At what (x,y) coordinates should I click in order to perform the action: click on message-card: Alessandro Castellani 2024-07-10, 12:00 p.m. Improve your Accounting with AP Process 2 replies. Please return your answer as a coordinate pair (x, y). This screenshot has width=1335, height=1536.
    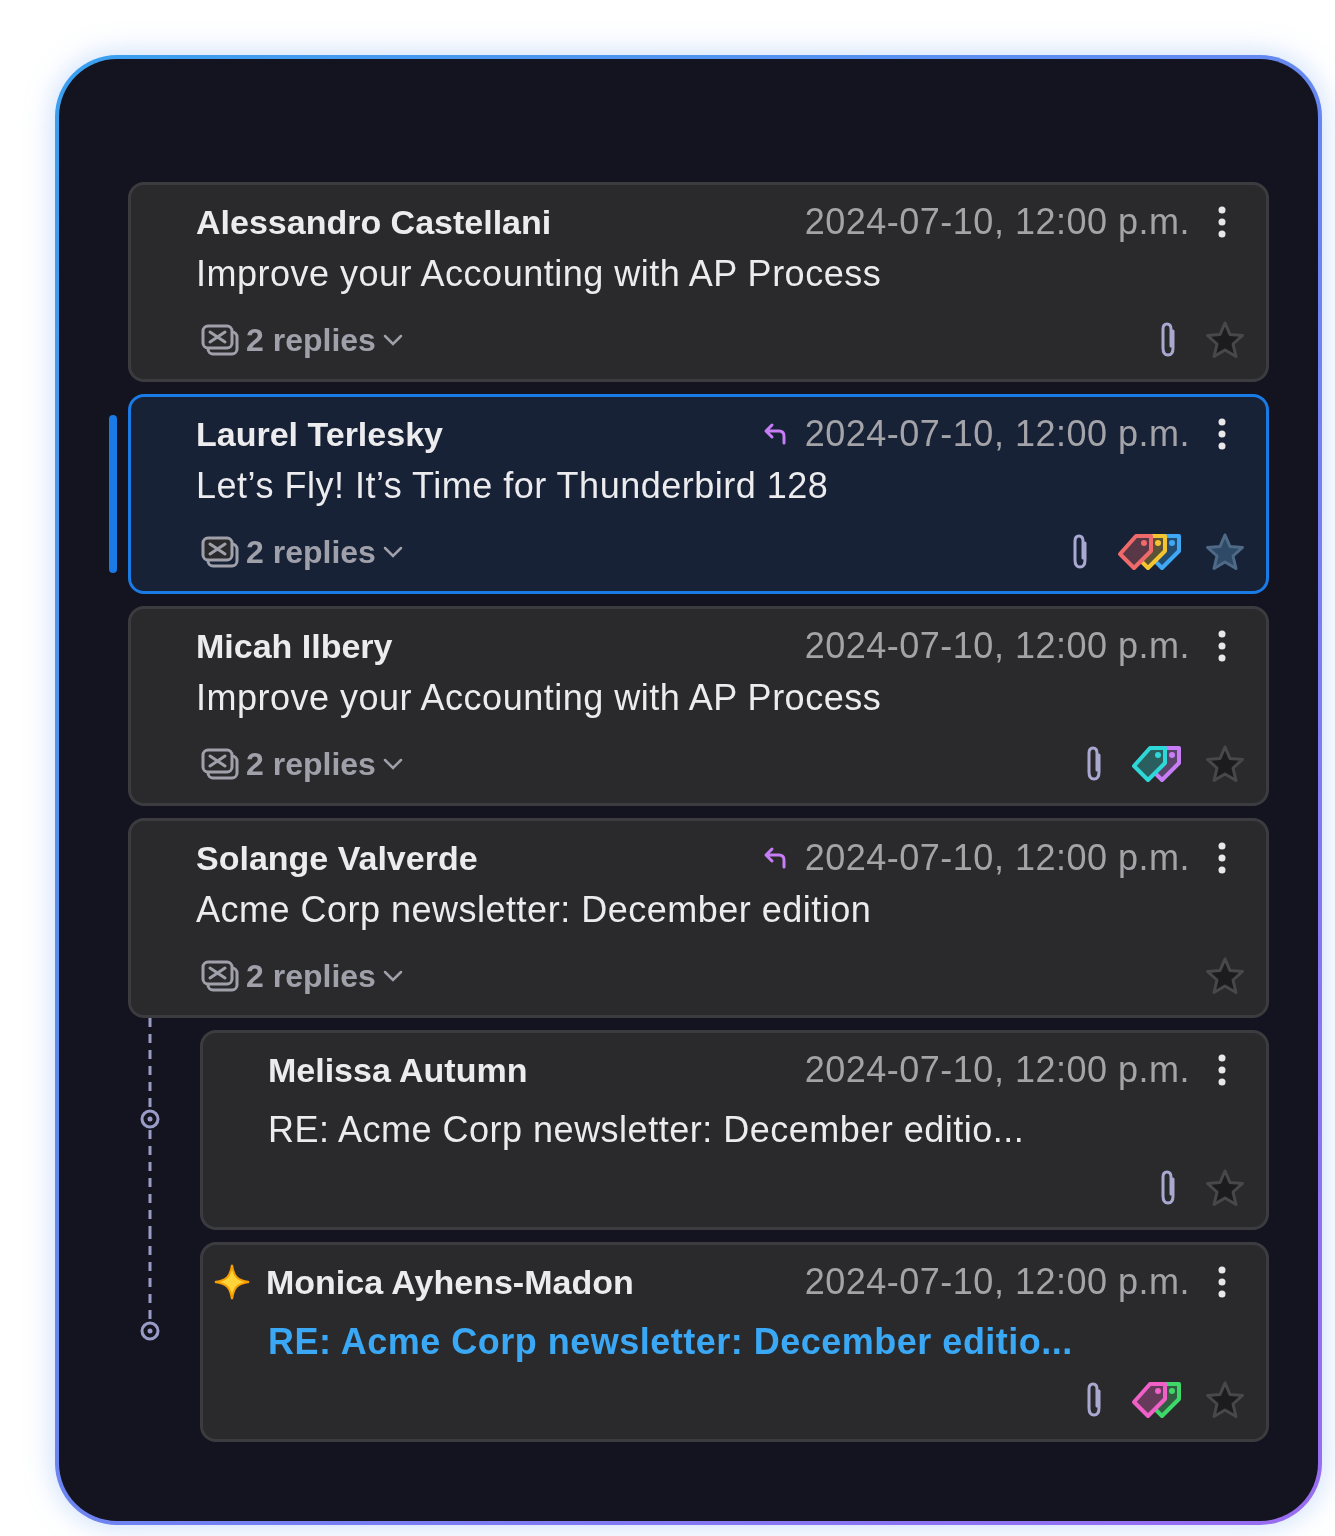
    Looking at the image, I should click on (698, 282).